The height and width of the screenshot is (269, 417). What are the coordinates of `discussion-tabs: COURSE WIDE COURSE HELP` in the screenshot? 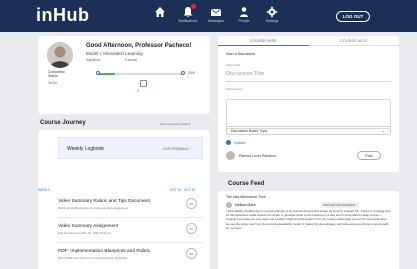 It's located at (308, 41).